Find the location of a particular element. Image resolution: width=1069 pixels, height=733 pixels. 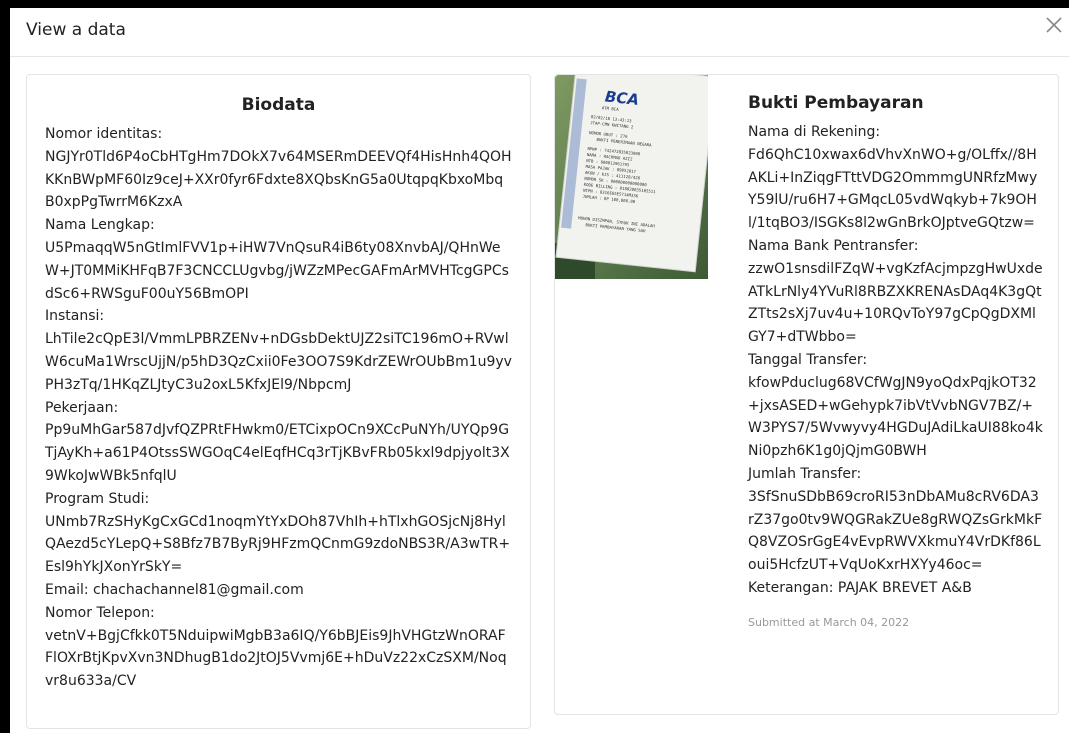

program-studi-label: Program Studi: is located at coordinates (97, 498).